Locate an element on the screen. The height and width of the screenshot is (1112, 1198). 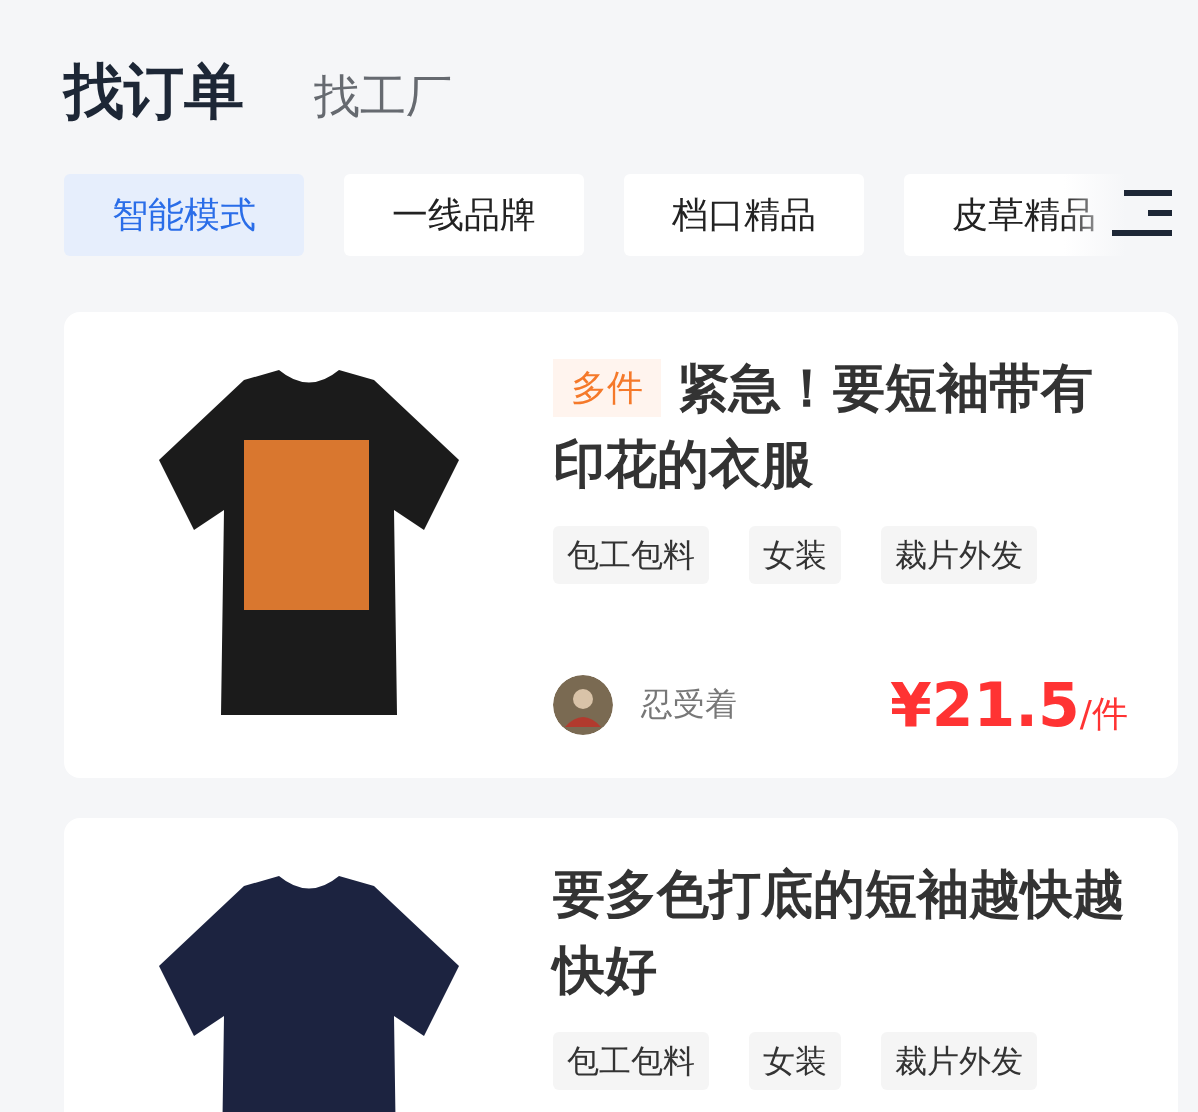
filter-chip: 一线品牌 is located at coordinates (464, 215).